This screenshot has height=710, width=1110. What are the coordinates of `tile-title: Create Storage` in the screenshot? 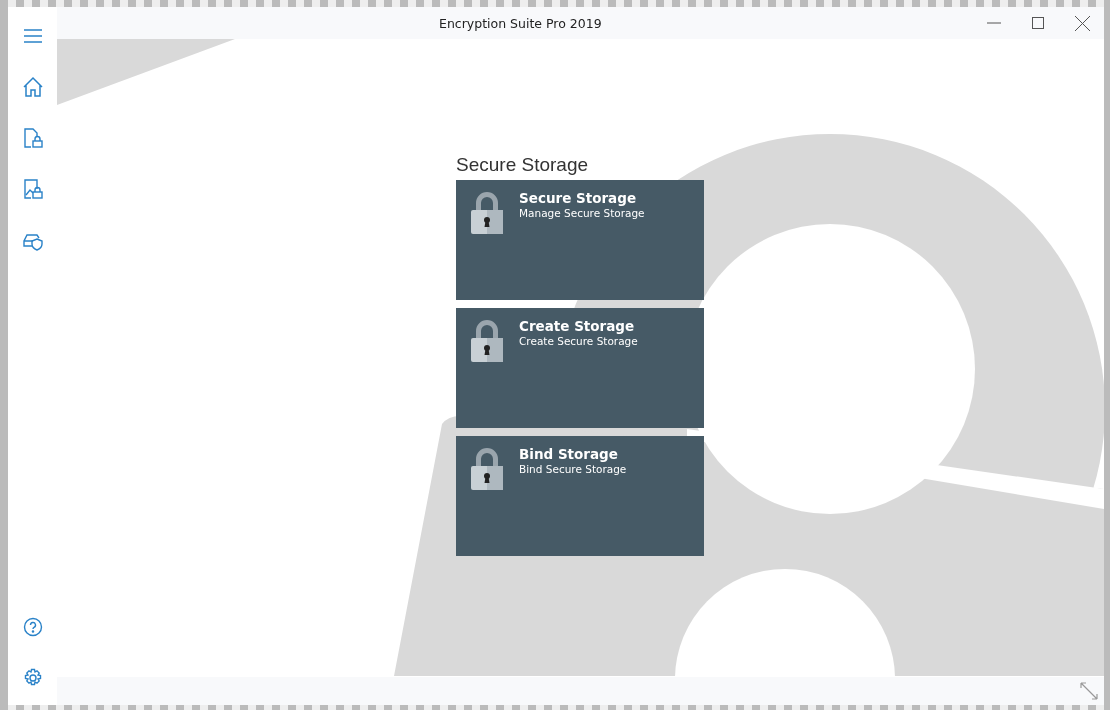 It's located at (577, 326).